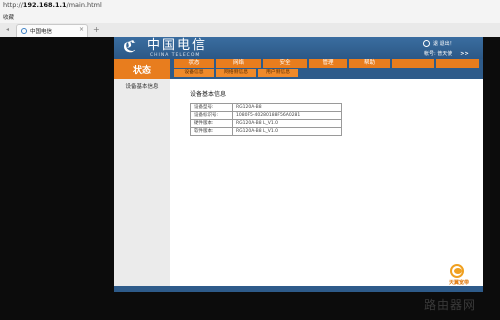 Image resolution: width=500 pixels, height=320 pixels. What do you see at coordinates (84, 5) in the screenshot?
I see `url-path: /main.html` at bounding box center [84, 5].